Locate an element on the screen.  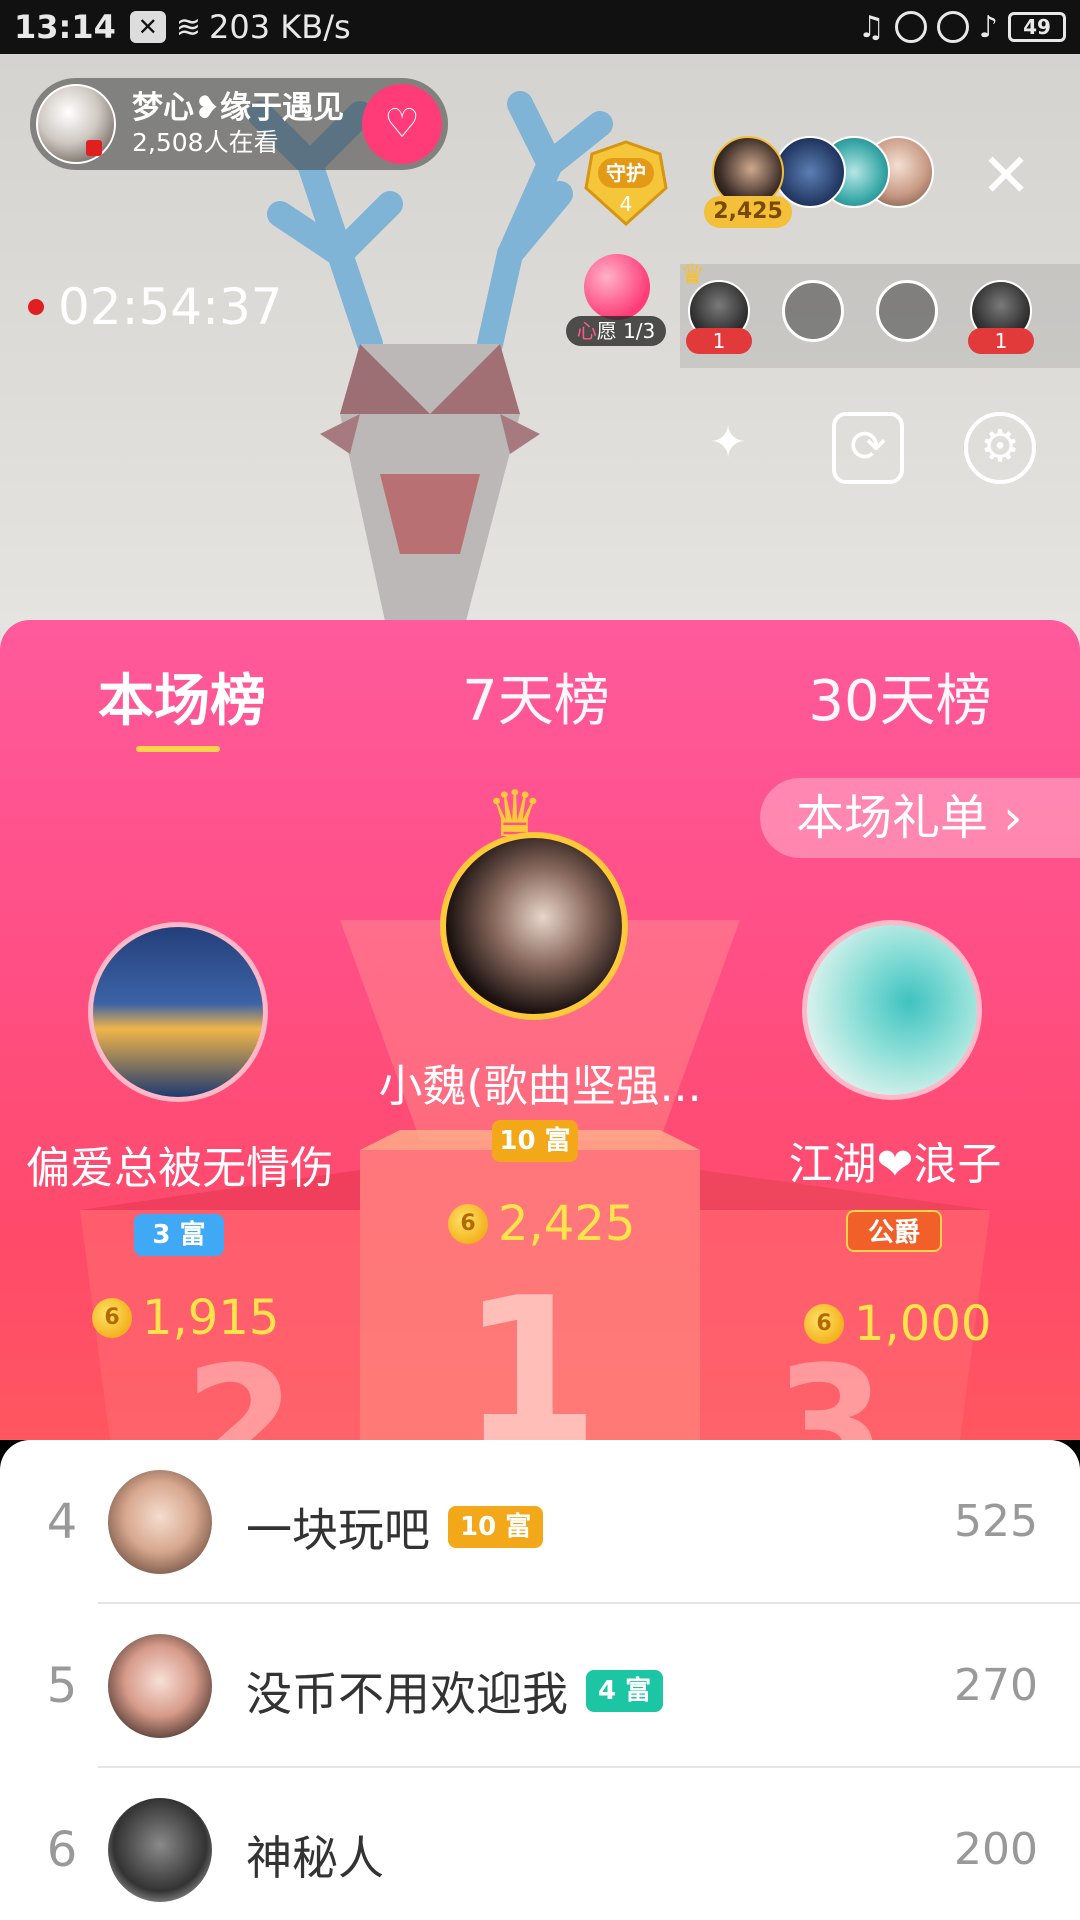
rank-1-coins-value: 2,425 is located at coordinates (567, 1224).